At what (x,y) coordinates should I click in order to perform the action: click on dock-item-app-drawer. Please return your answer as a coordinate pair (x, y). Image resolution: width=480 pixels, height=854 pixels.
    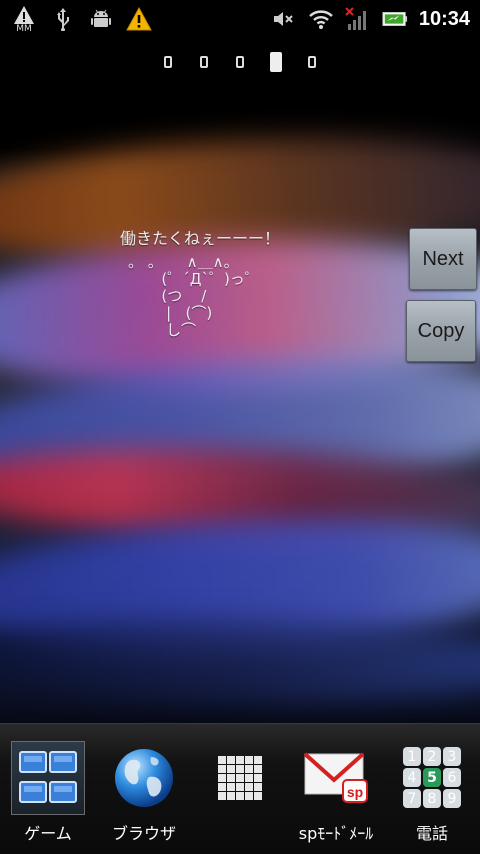
    Looking at the image, I should click on (240, 789).